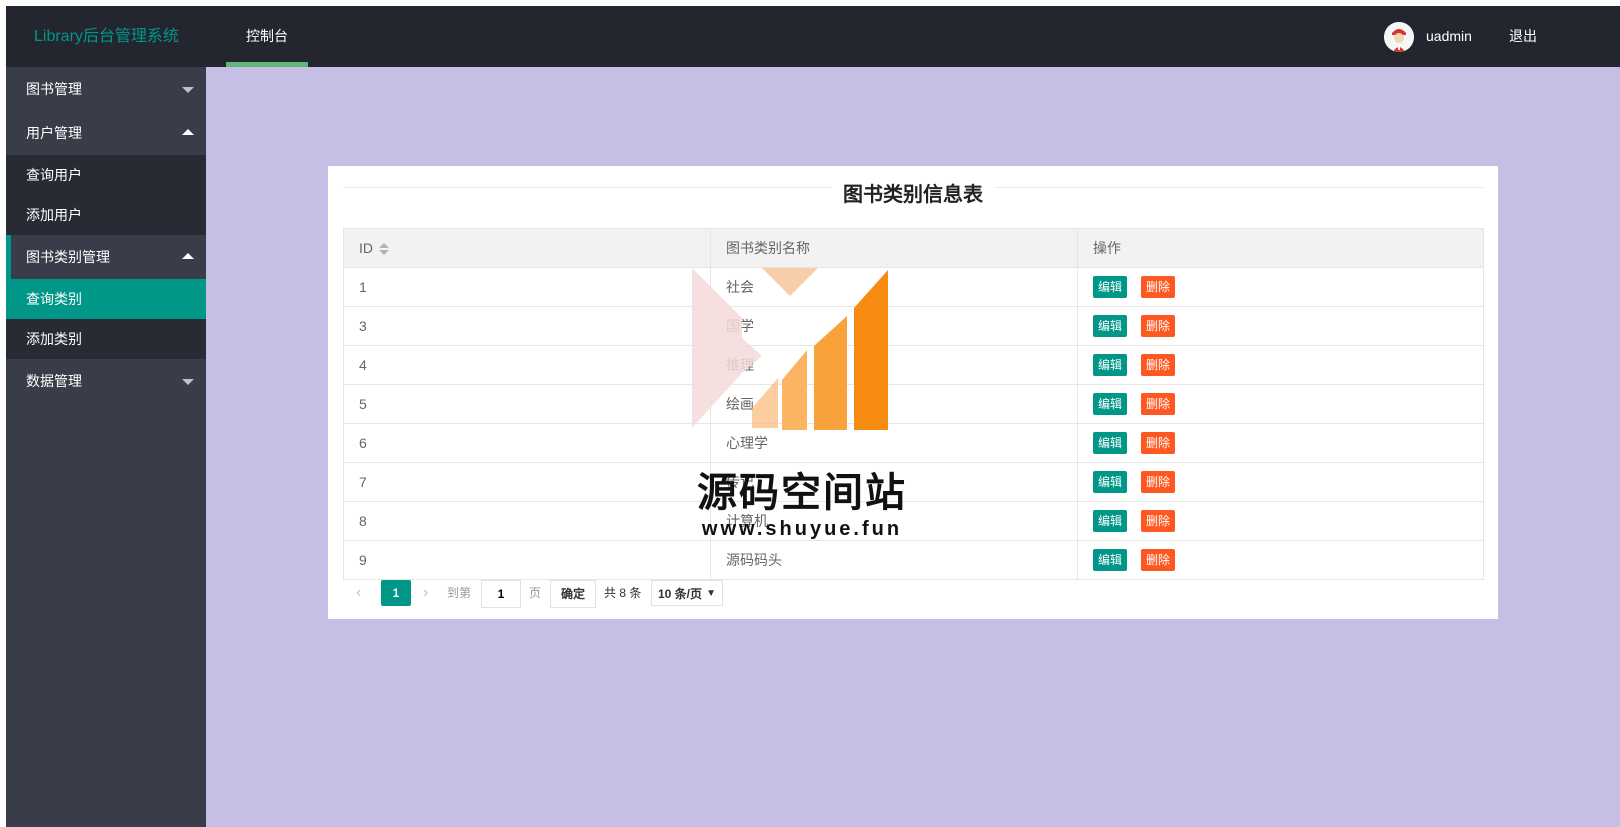 The height and width of the screenshot is (827, 1620). I want to click on table-row: 5 绘画 编辑 删除, so click(913, 404).